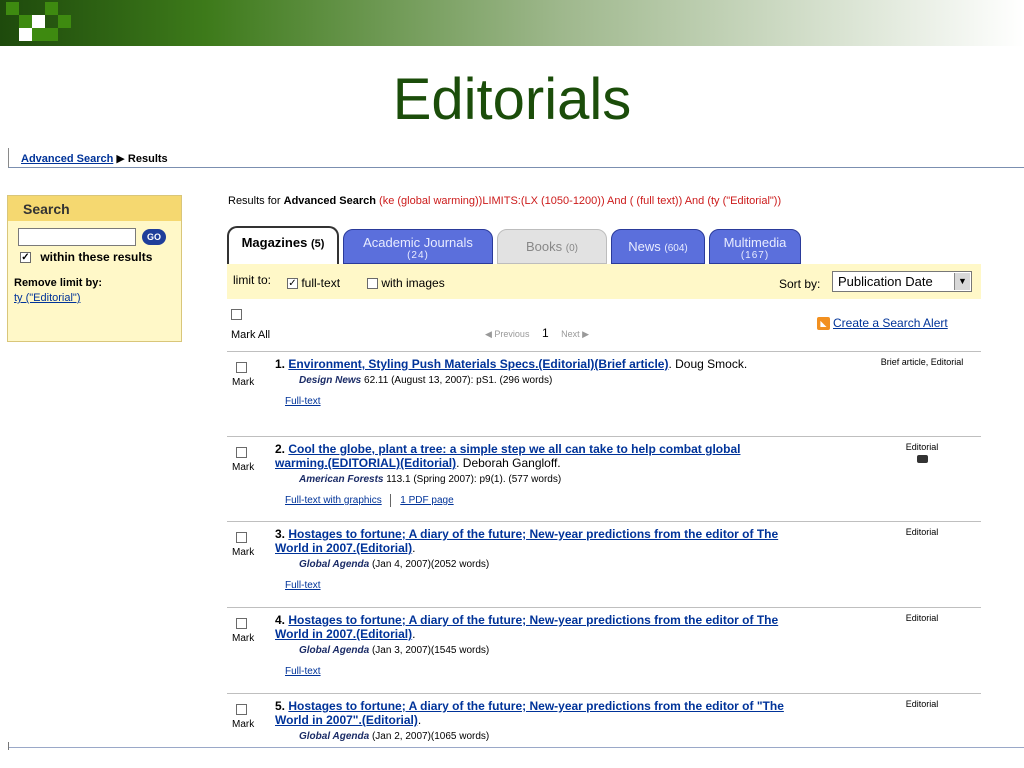 This screenshot has width=1024, height=768. What do you see at coordinates (429, 650) in the screenshot?
I see `result-details: (Jan 3, 2007)(1545 words)` at bounding box center [429, 650].